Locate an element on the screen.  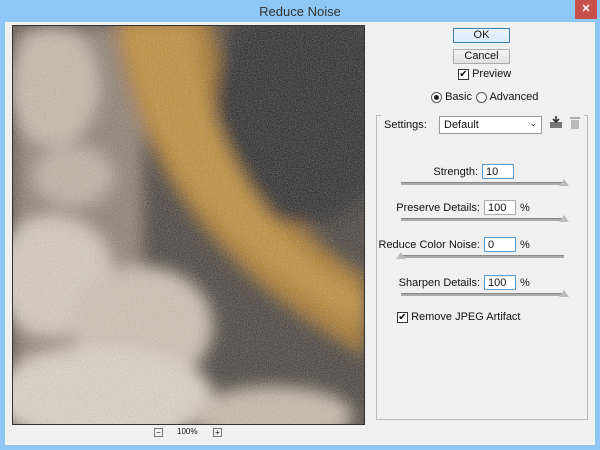
zoom-out-button: − is located at coordinates (158, 432).